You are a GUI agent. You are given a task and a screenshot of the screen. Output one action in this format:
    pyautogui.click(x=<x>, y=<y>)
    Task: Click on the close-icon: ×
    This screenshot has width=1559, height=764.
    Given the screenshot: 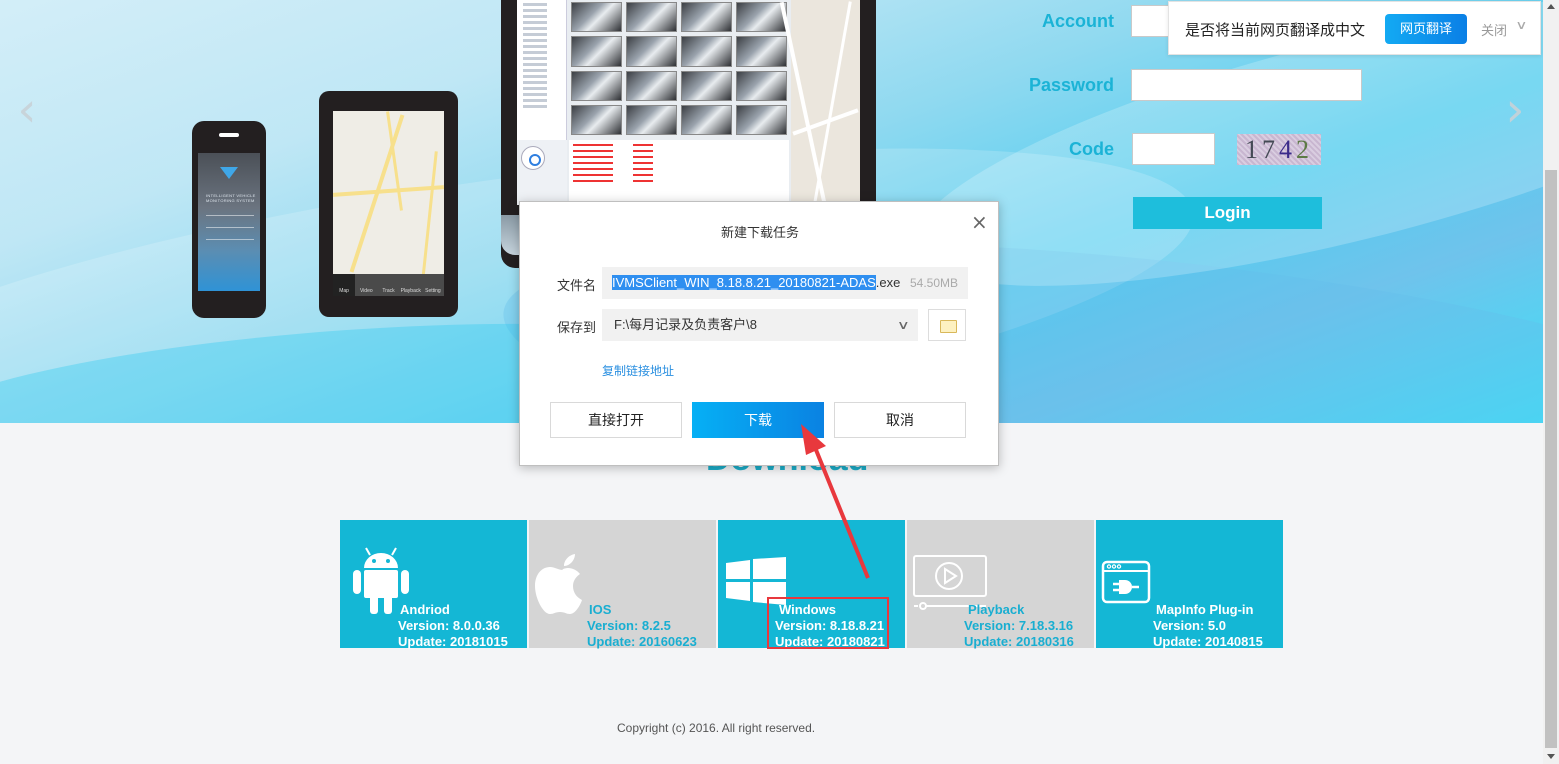 What is the action you would take?
    pyautogui.click(x=979, y=222)
    